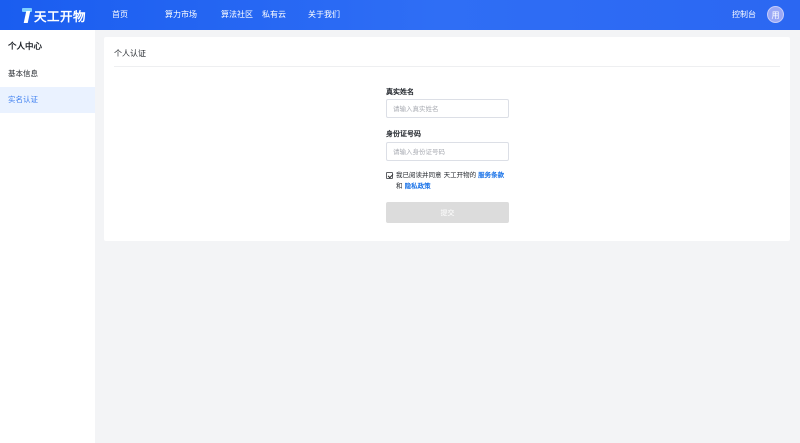 Image resolution: width=800 pixels, height=443 pixels. Describe the element at coordinates (447, 108) in the screenshot. I see `real-name-input` at that location.